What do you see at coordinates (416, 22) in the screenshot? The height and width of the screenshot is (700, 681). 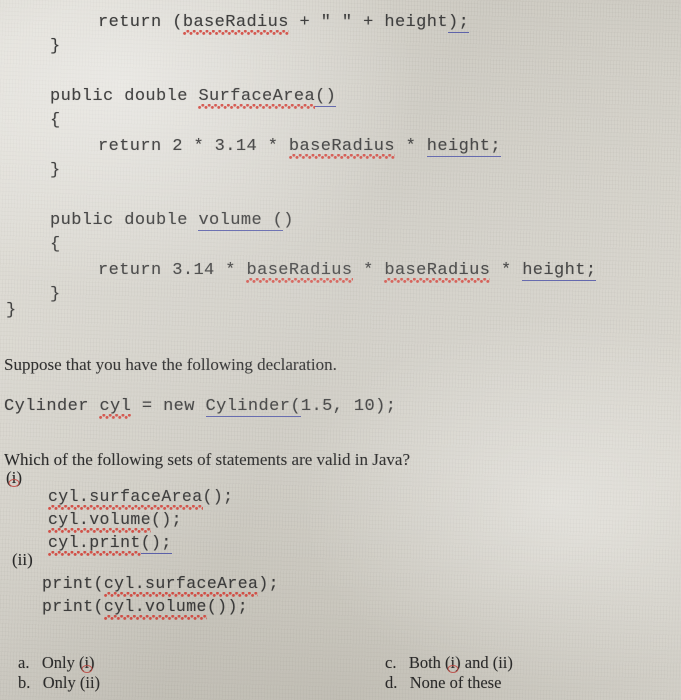 I see `identifier-height: height` at bounding box center [416, 22].